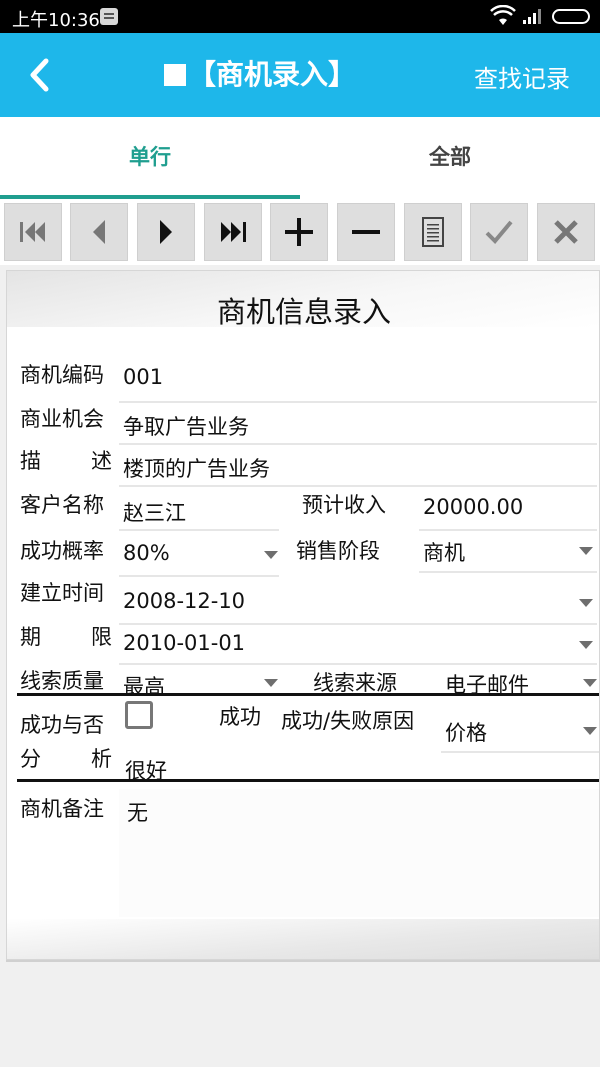 This screenshot has height=1067, width=600. Describe the element at coordinates (272, 74) in the screenshot. I see `page-title-text: 【商机录入】` at that location.